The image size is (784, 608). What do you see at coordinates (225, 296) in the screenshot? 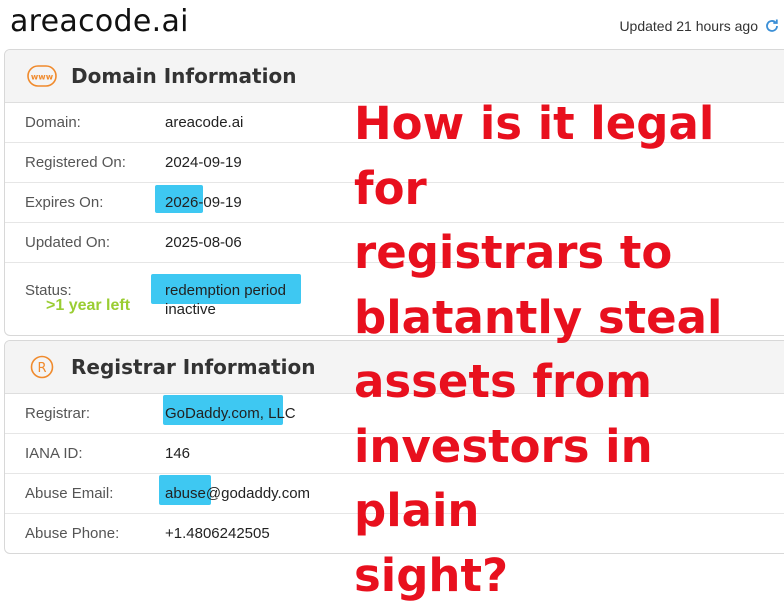
I see `value-status: redemption period inactive` at bounding box center [225, 296].